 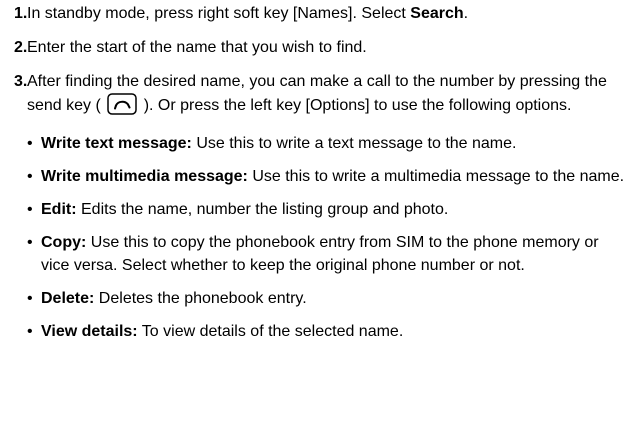 What do you see at coordinates (122, 107) in the screenshot?
I see `send-key-icon` at bounding box center [122, 107].